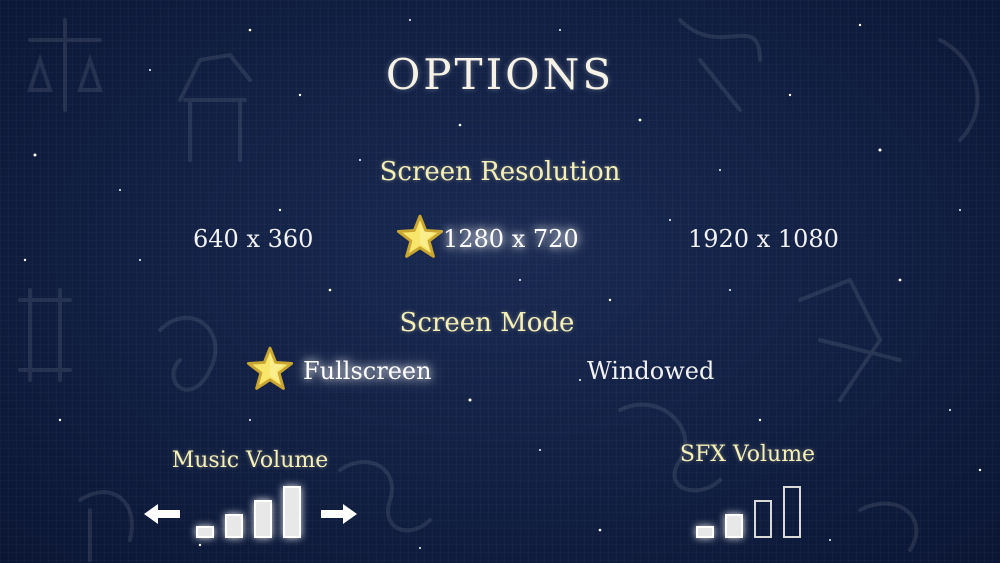  What do you see at coordinates (650, 371) in the screenshot?
I see `mode-option-windowed: Windowed` at bounding box center [650, 371].